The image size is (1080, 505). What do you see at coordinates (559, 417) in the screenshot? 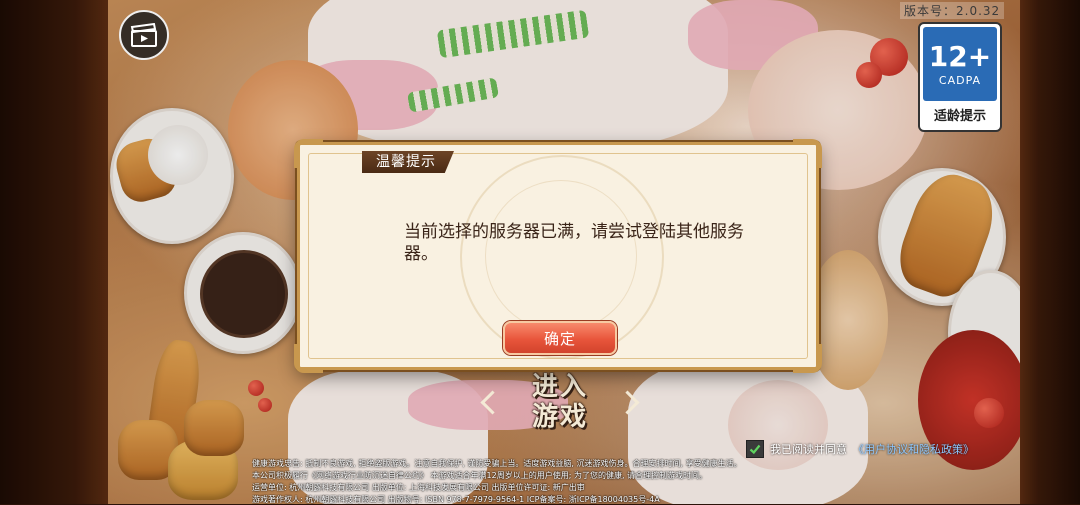
I see `enter-game-line2: 游戏` at bounding box center [559, 417].